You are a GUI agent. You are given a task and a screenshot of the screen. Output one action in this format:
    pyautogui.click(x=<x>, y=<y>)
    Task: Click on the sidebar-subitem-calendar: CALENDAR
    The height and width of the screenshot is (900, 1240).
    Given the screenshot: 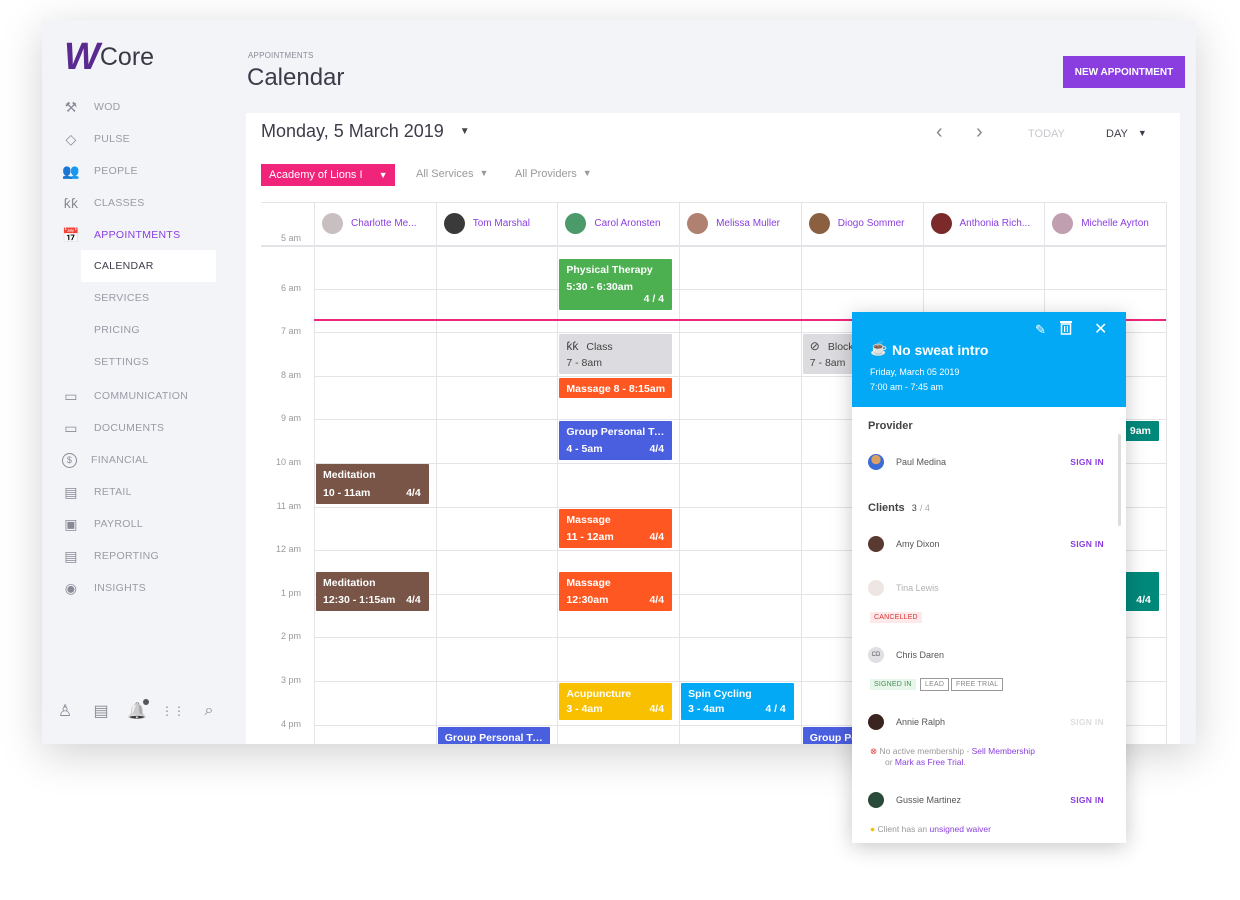 What is the action you would take?
    pyautogui.click(x=148, y=266)
    